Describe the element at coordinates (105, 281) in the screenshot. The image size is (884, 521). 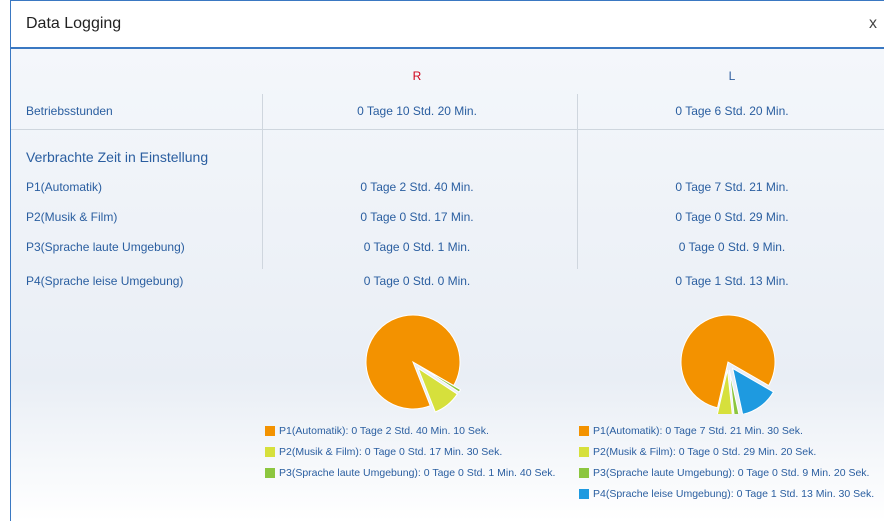
I see `program-label: P4(Sprache leise Umgebung)` at that location.